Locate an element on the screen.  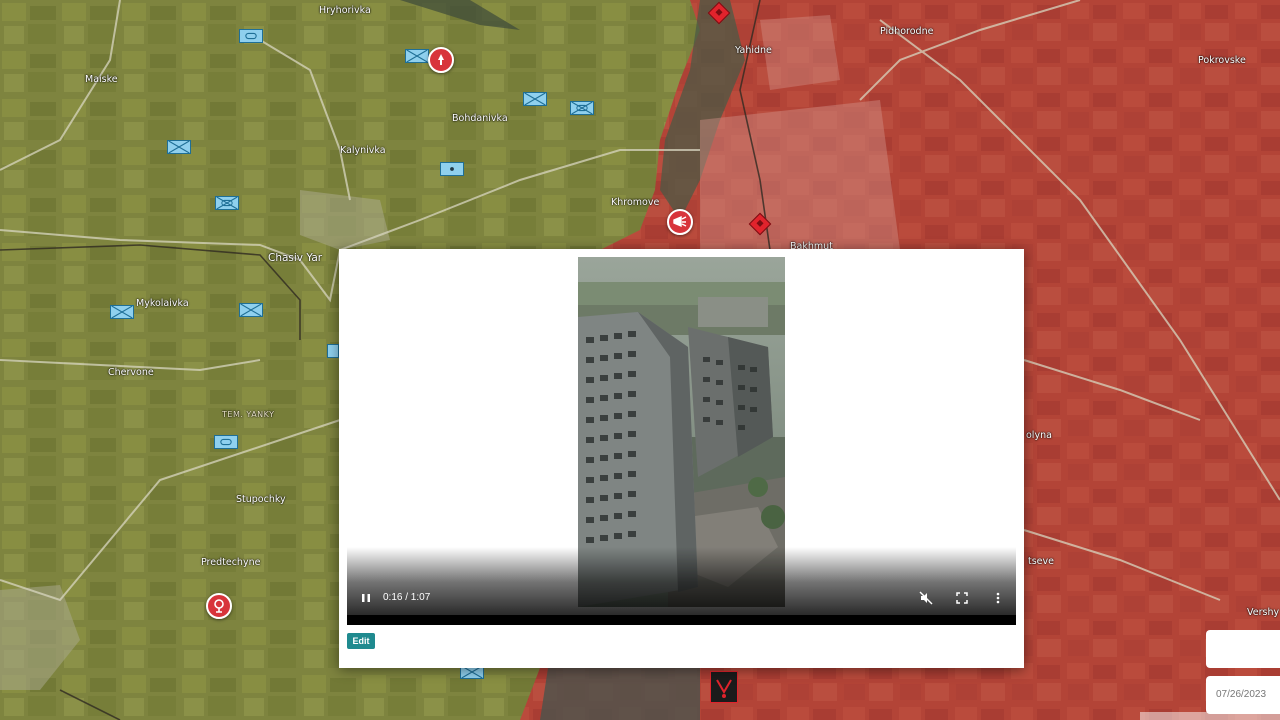
artillery-strike-icon is located at coordinates (441, 60).